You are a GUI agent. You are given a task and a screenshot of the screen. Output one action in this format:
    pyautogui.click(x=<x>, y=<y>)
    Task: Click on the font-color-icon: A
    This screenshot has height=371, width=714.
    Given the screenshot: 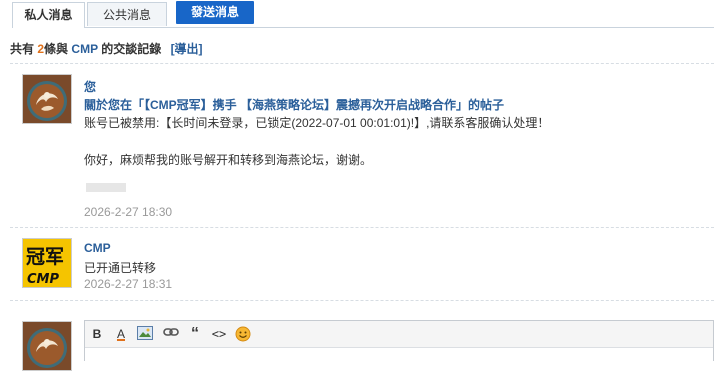 What is the action you would take?
    pyautogui.click(x=121, y=334)
    